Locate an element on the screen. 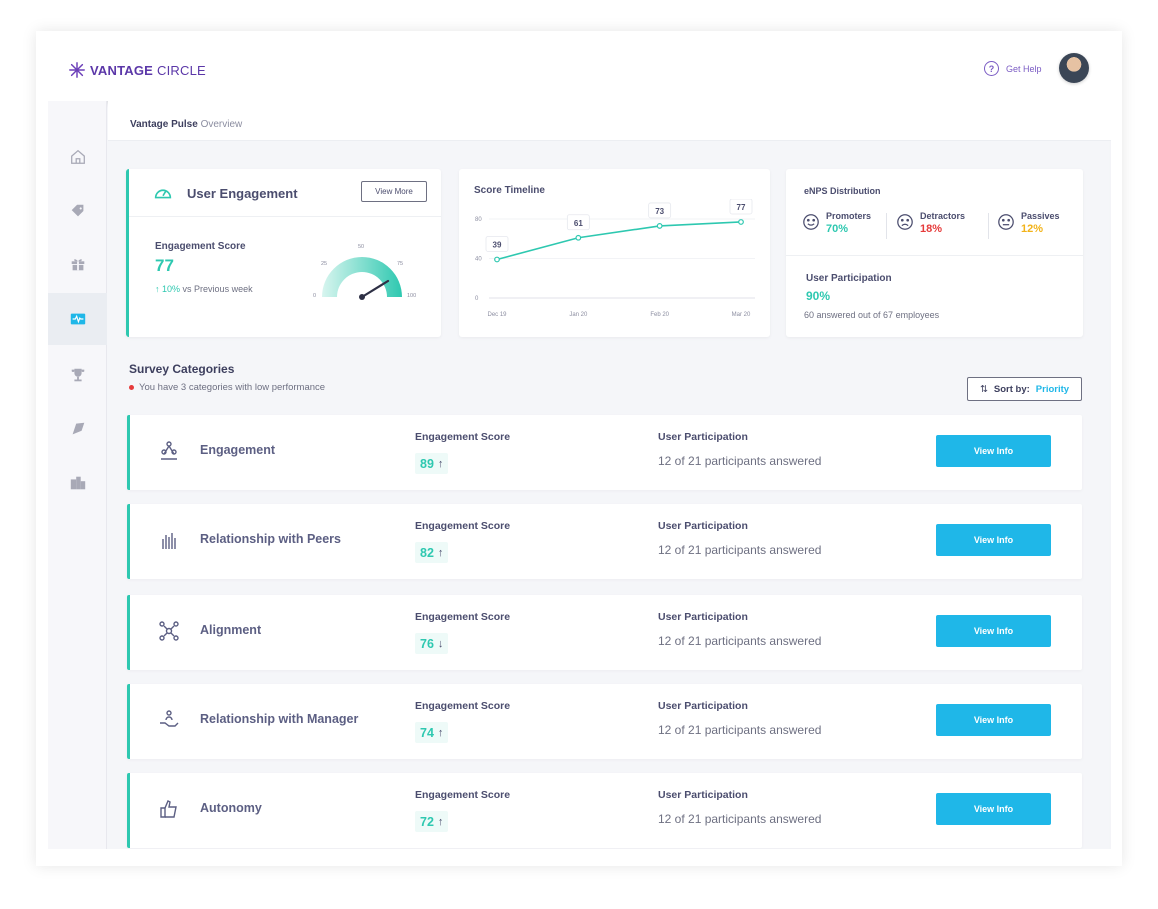  pulse-icon is located at coordinates (77, 319).